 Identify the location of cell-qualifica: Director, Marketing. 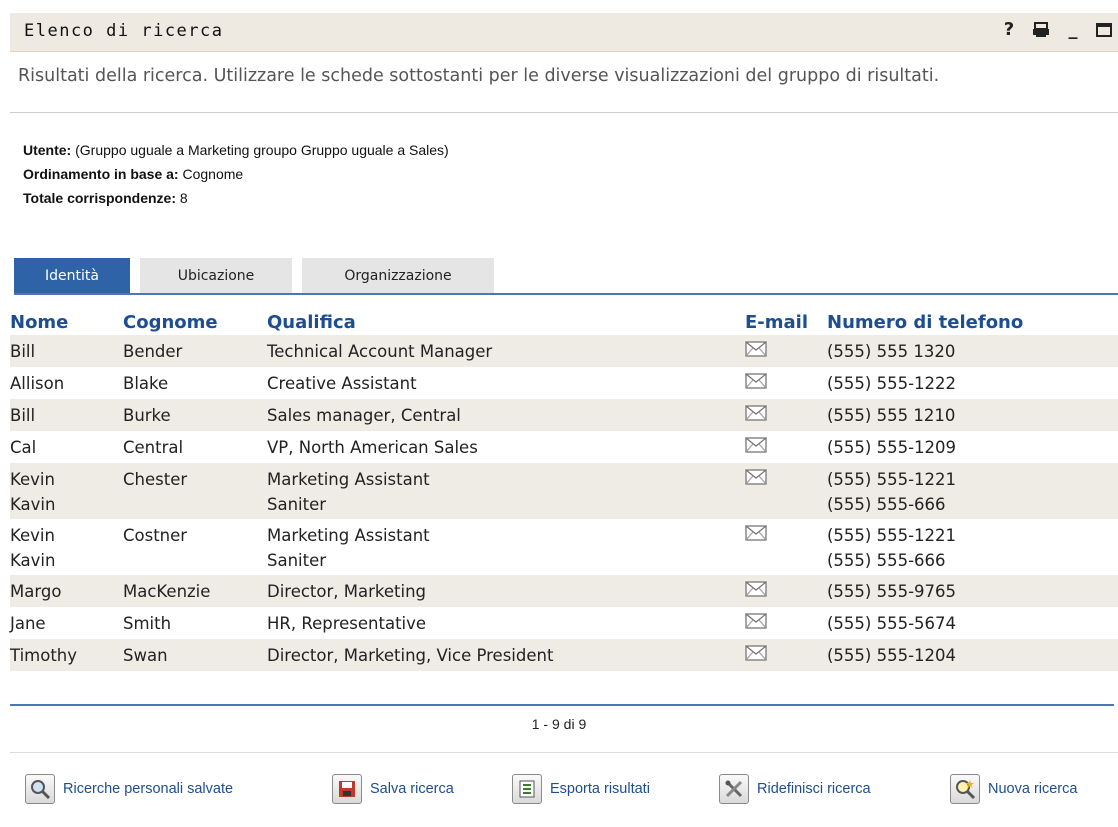
(506, 591).